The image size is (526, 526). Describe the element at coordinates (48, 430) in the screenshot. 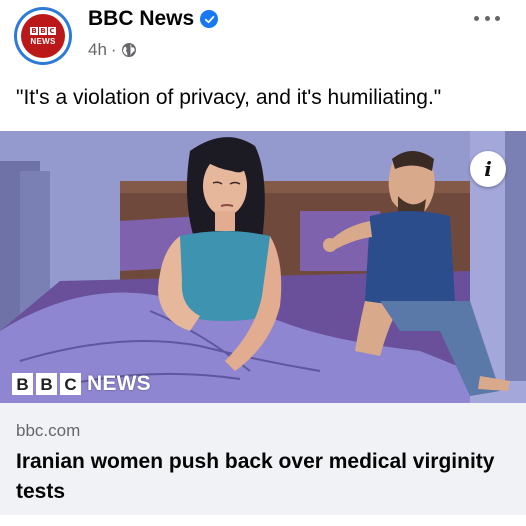

I see `link-domain: bbc.com` at that location.